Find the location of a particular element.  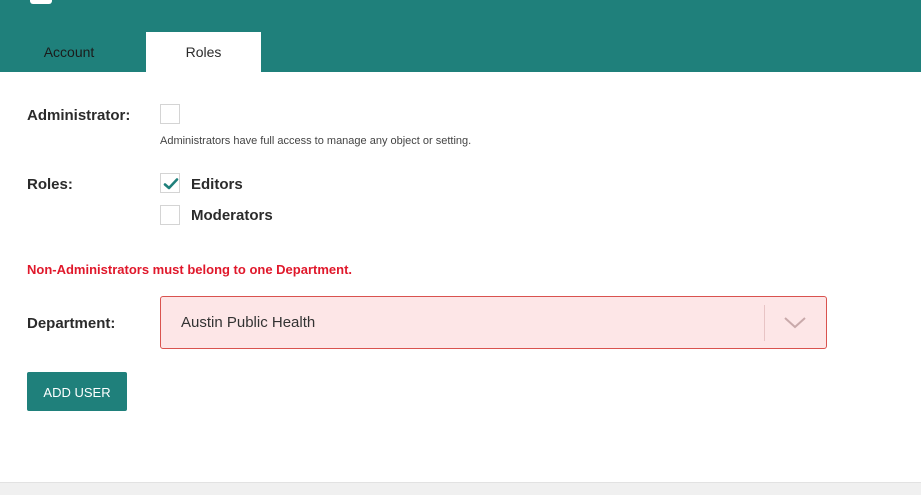

checkmark-icon is located at coordinates (171, 184).